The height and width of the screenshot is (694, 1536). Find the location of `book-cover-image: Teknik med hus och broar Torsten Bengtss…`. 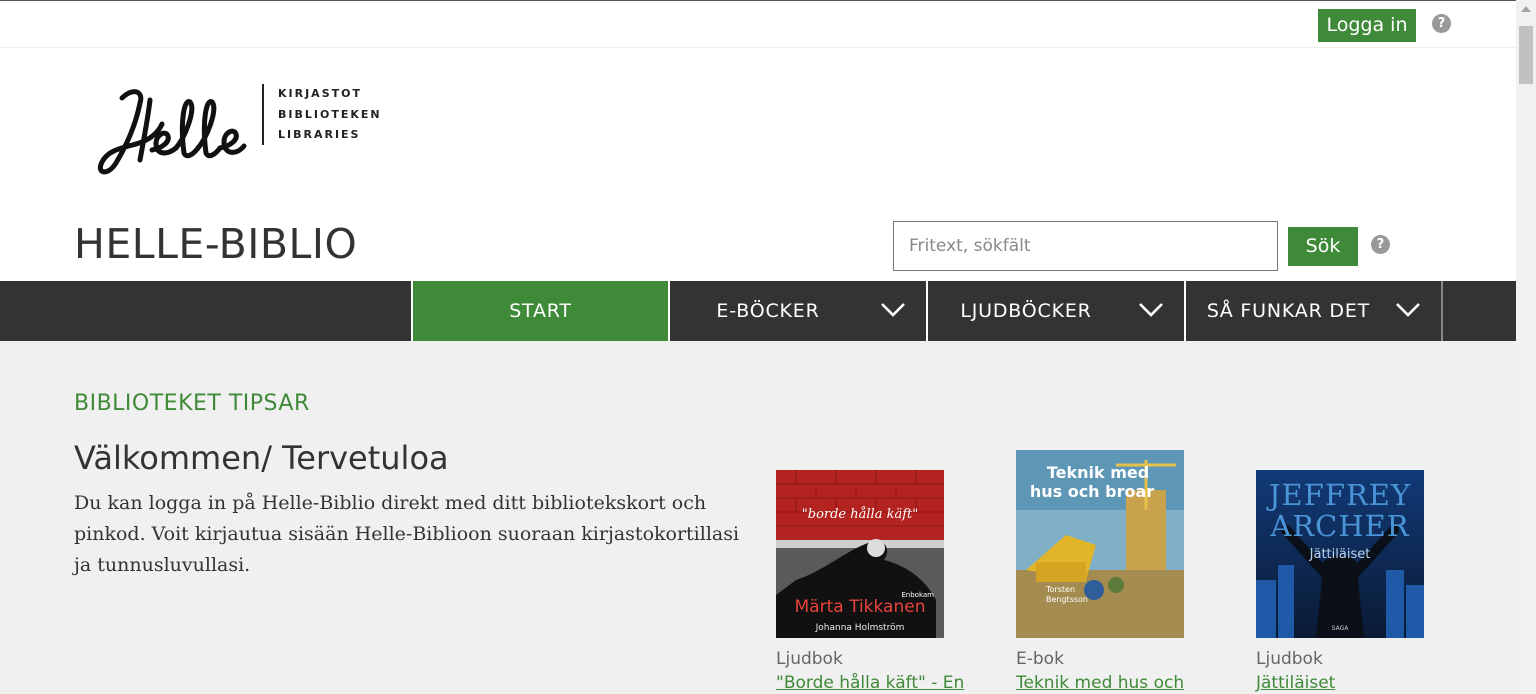

book-cover-image: Teknik med hus och broar Torsten Bengtss… is located at coordinates (1100, 544).